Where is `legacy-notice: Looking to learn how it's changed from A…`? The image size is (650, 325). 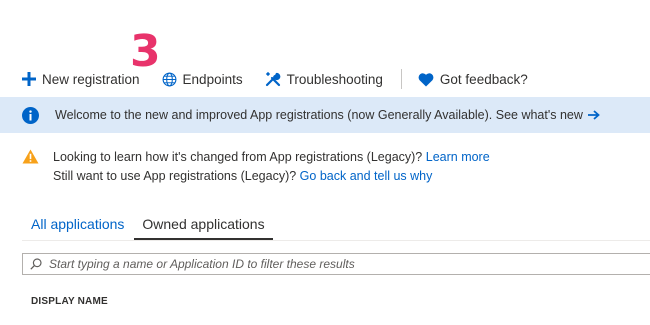
legacy-notice: Looking to learn how it's changed from A… is located at coordinates (256, 167).